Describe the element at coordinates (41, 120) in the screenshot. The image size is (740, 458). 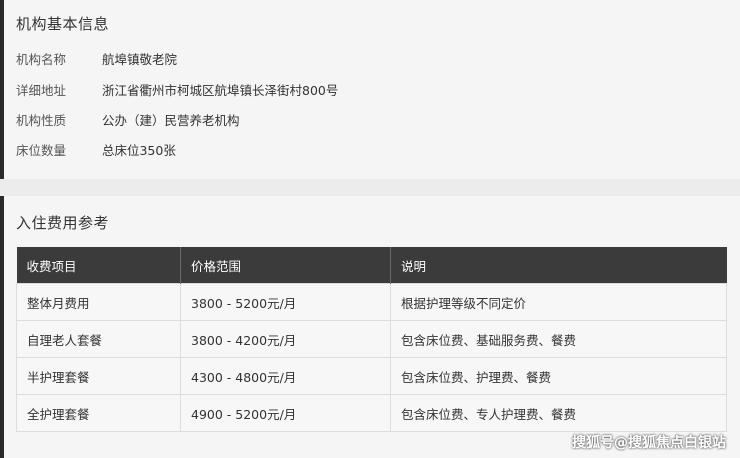
I see `info-label: 机构性质` at that location.